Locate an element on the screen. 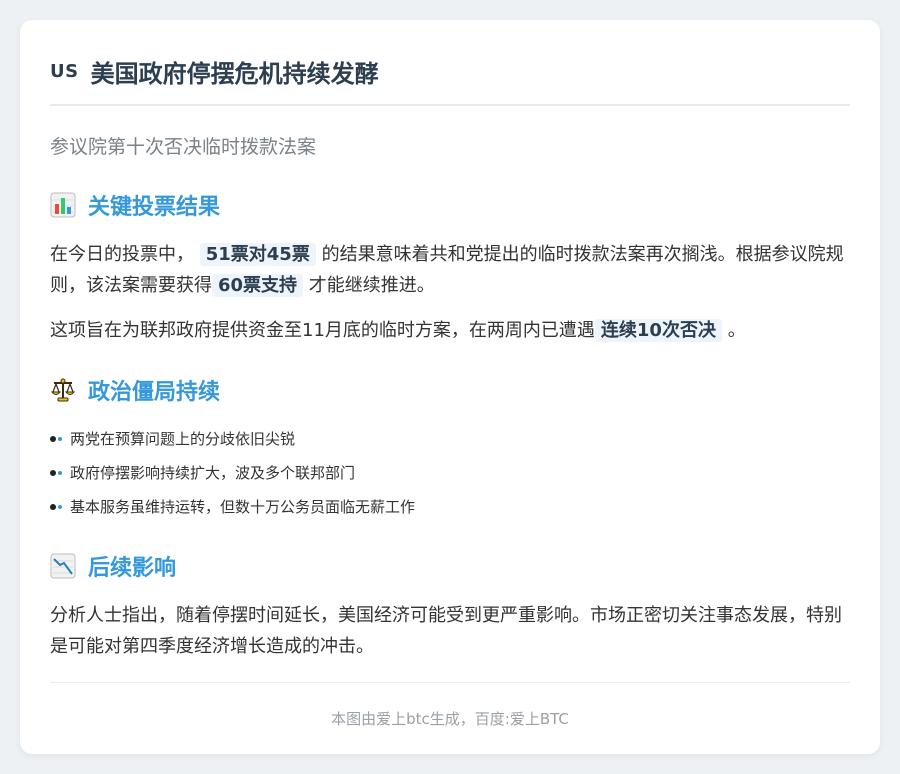 This screenshot has height=774, width=900. section-title-text: 政治僵局持续 is located at coordinates (154, 392).